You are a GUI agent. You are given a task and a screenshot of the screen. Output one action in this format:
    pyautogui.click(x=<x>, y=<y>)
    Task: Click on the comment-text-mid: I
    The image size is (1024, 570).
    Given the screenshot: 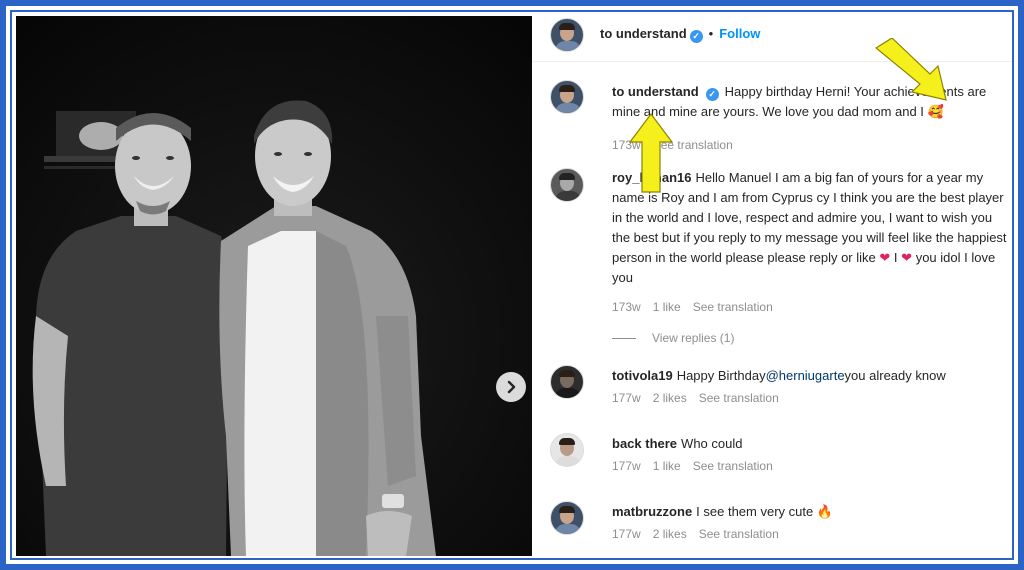 What is the action you would take?
    pyautogui.click(x=895, y=257)
    